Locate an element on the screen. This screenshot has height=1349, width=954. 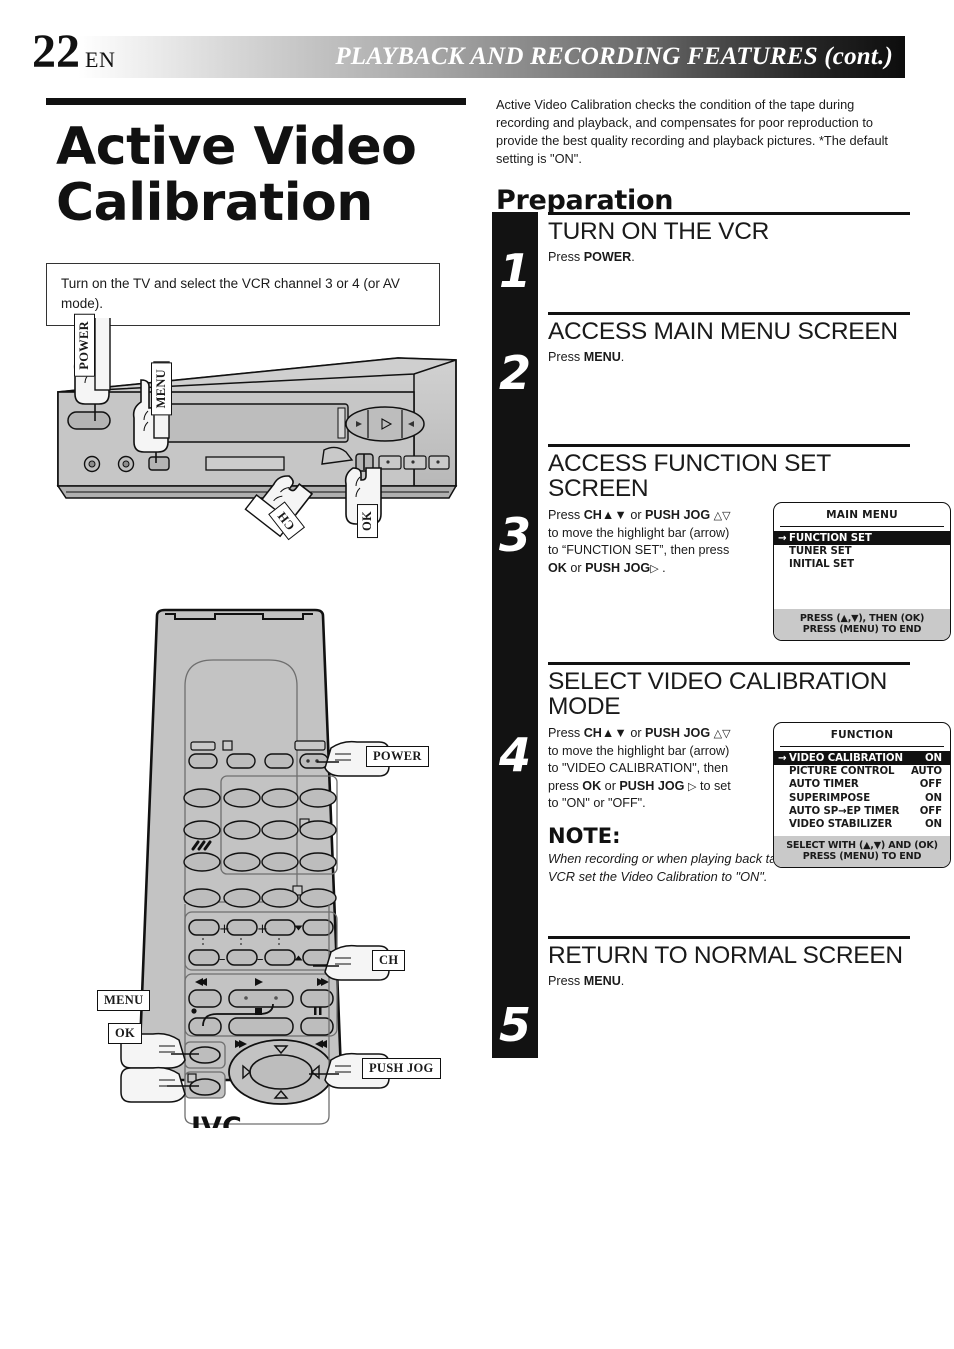
step-3-title: ACCESS FUNCTION SET SCREEN is located at coordinates (689, 476).